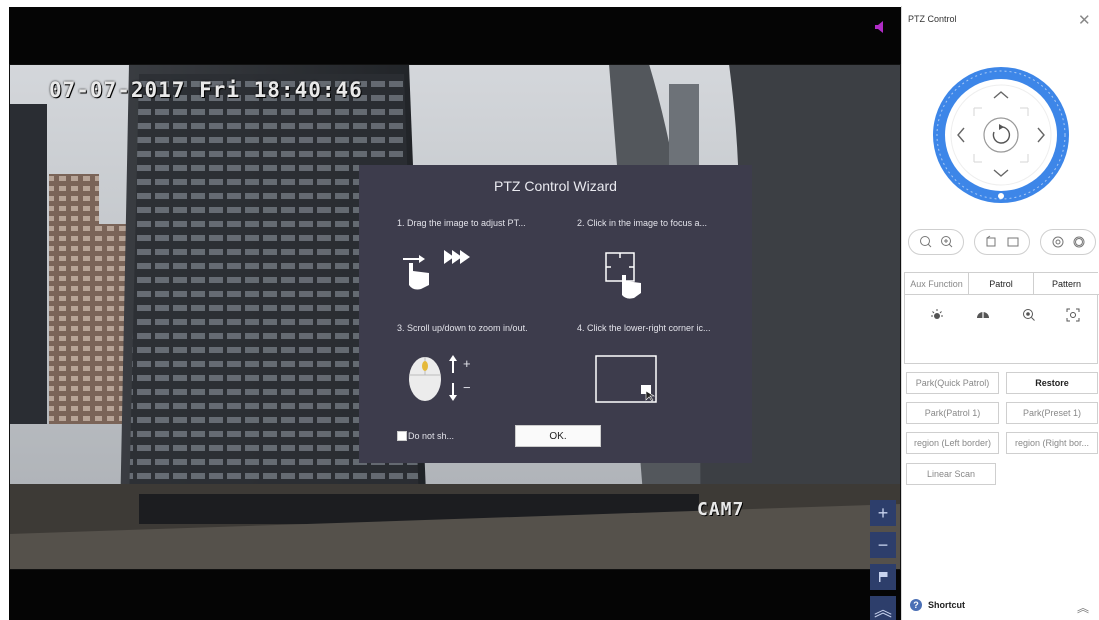 The width and height of the screenshot is (1099, 620). Describe the element at coordinates (1052, 383) in the screenshot. I see `restore-button: Restore` at that location.